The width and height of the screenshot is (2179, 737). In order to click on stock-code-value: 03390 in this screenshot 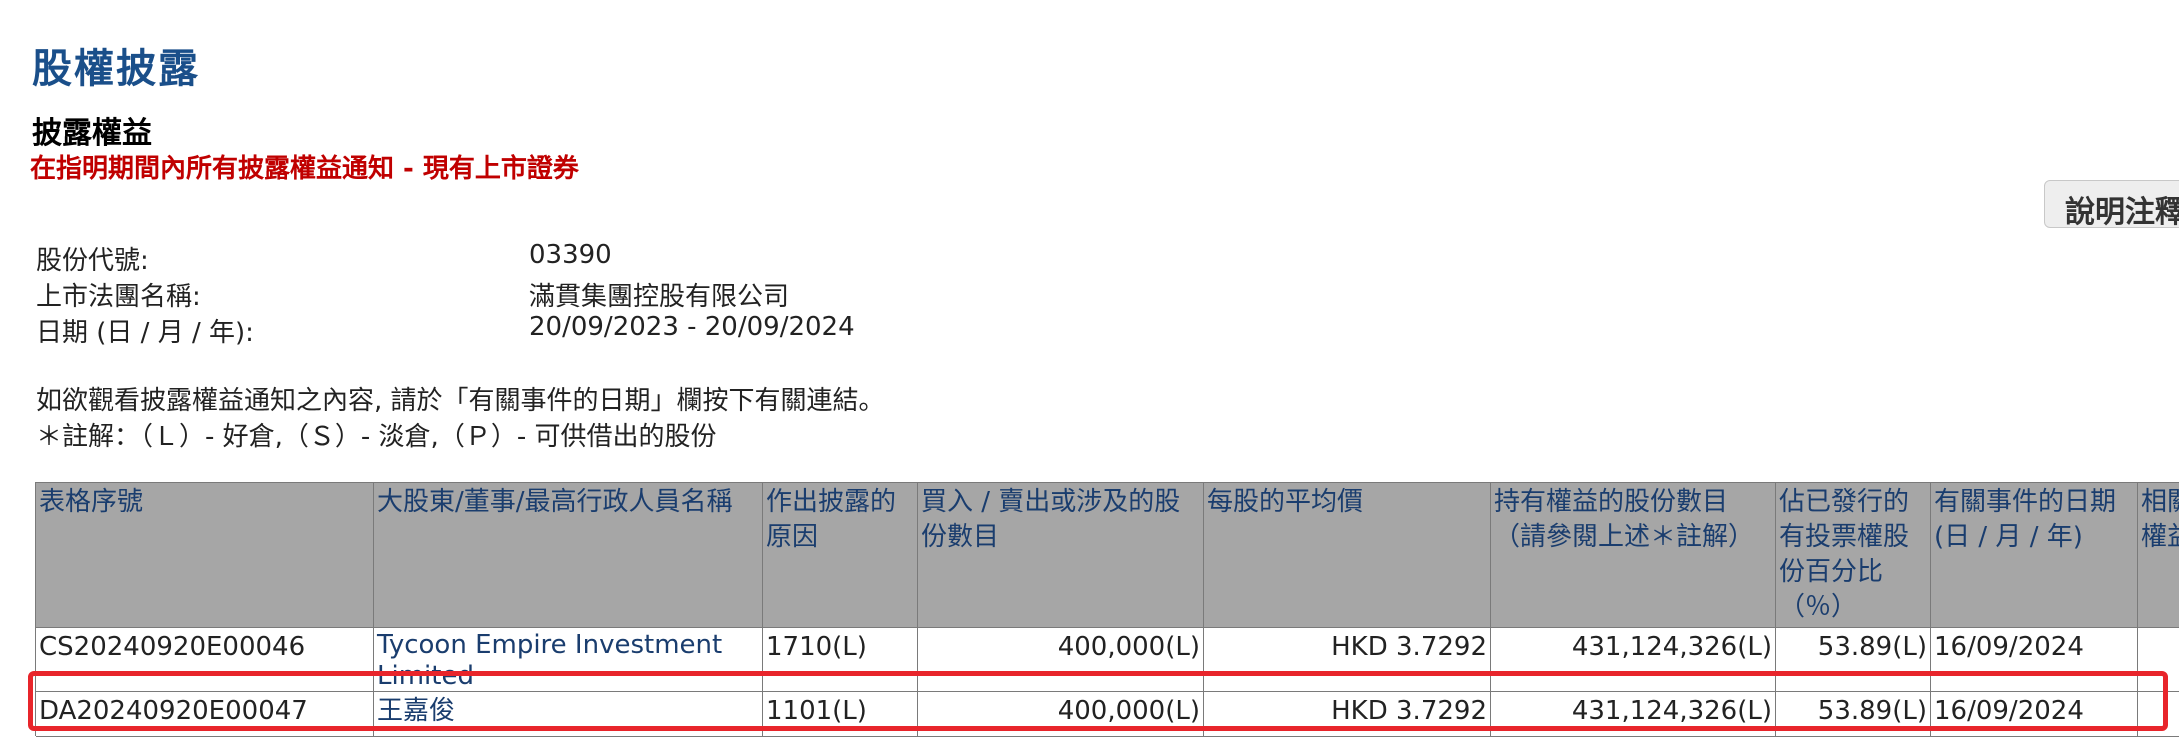, I will do `click(570, 255)`.